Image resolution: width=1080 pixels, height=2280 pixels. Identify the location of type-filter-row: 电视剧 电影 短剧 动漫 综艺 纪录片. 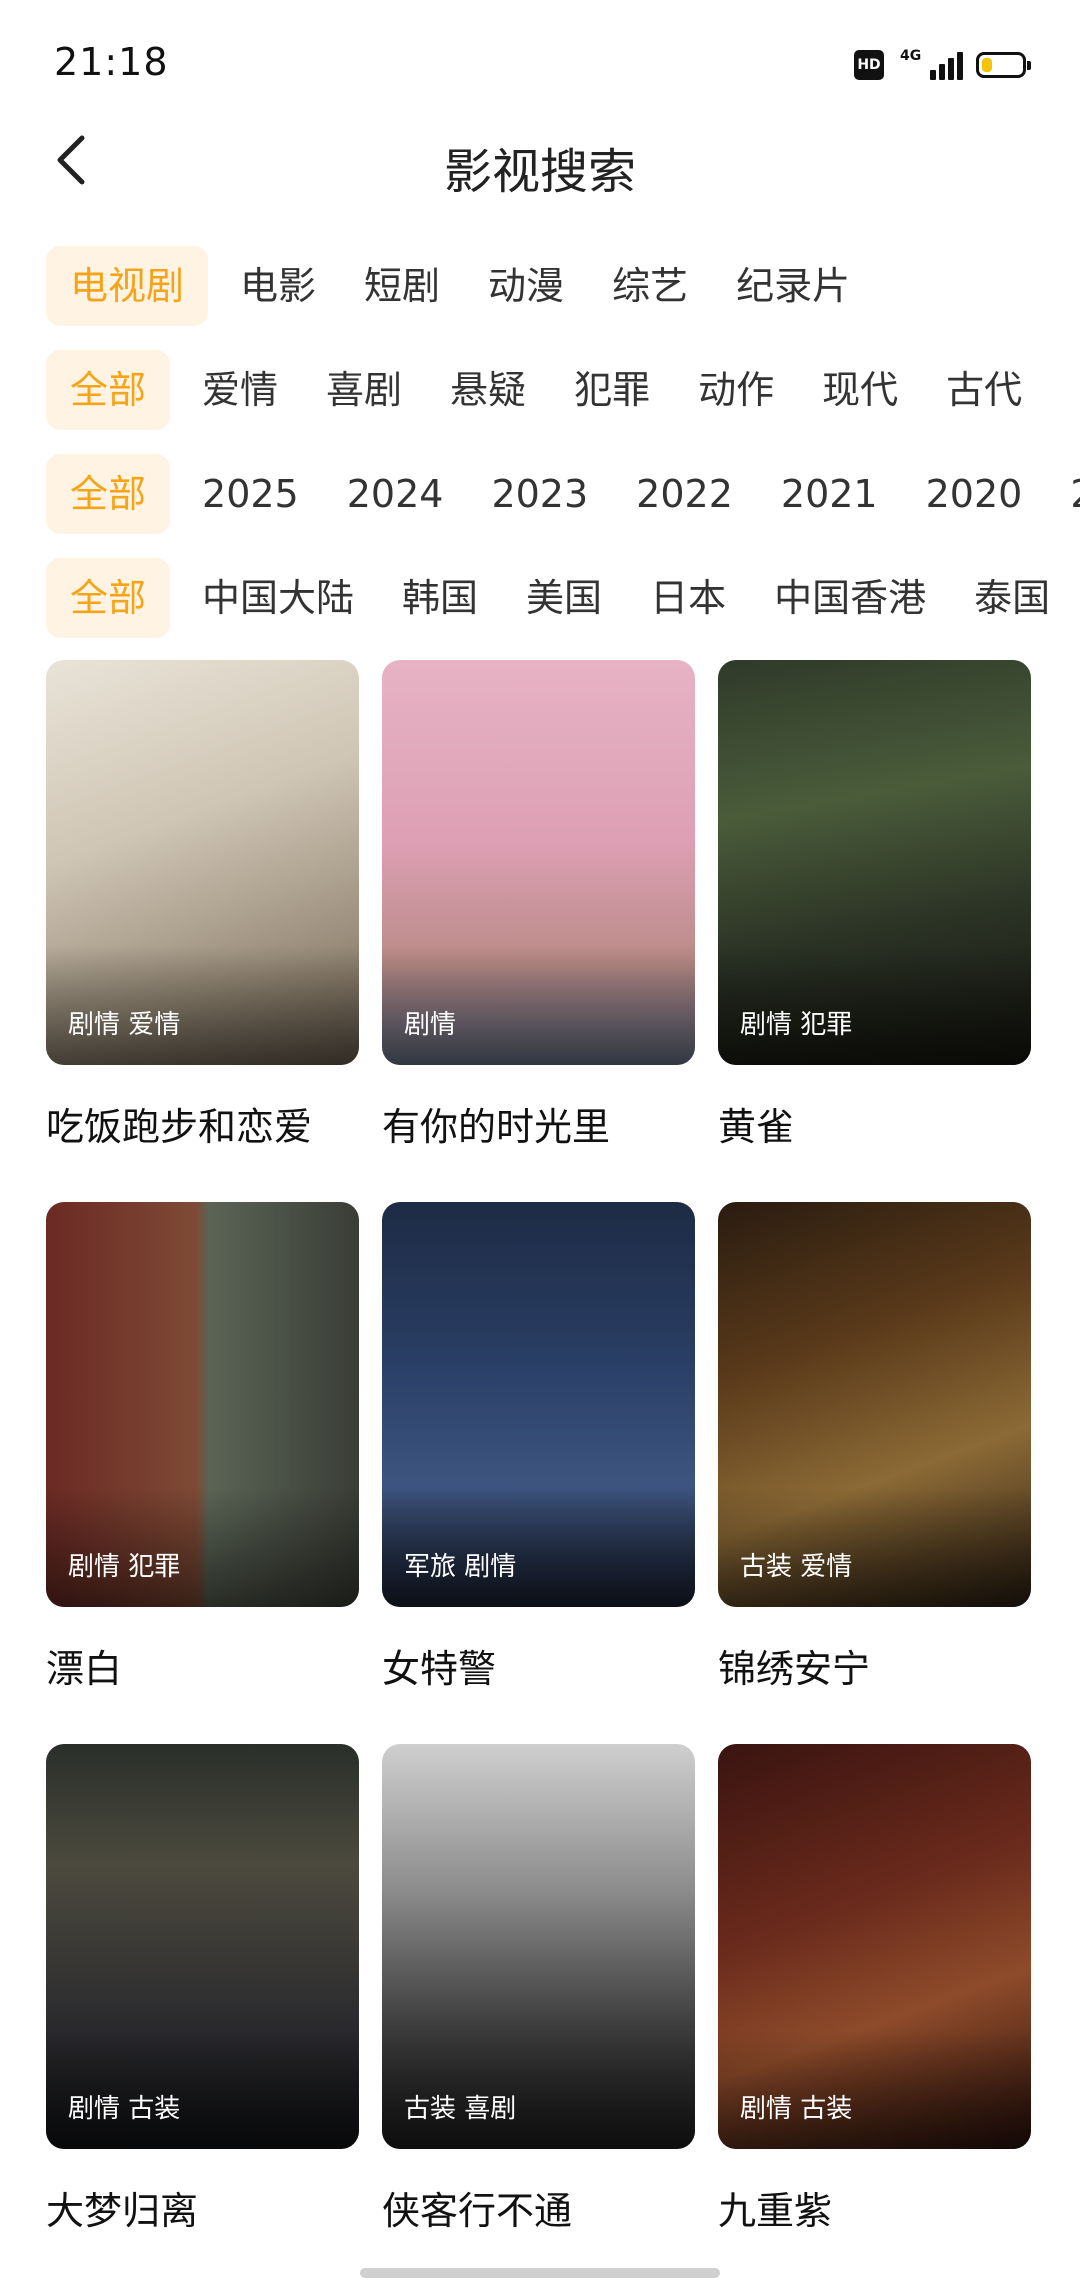
(563, 286).